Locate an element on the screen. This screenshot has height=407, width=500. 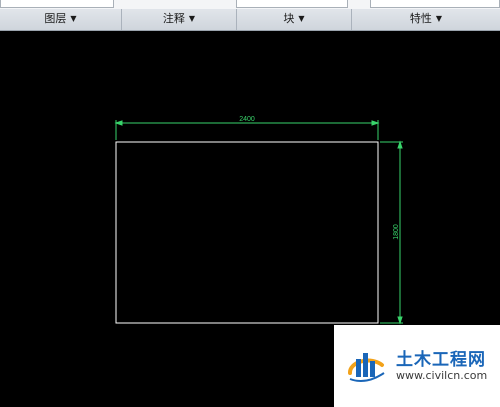
panel-label: 图层 is located at coordinates (55, 18).